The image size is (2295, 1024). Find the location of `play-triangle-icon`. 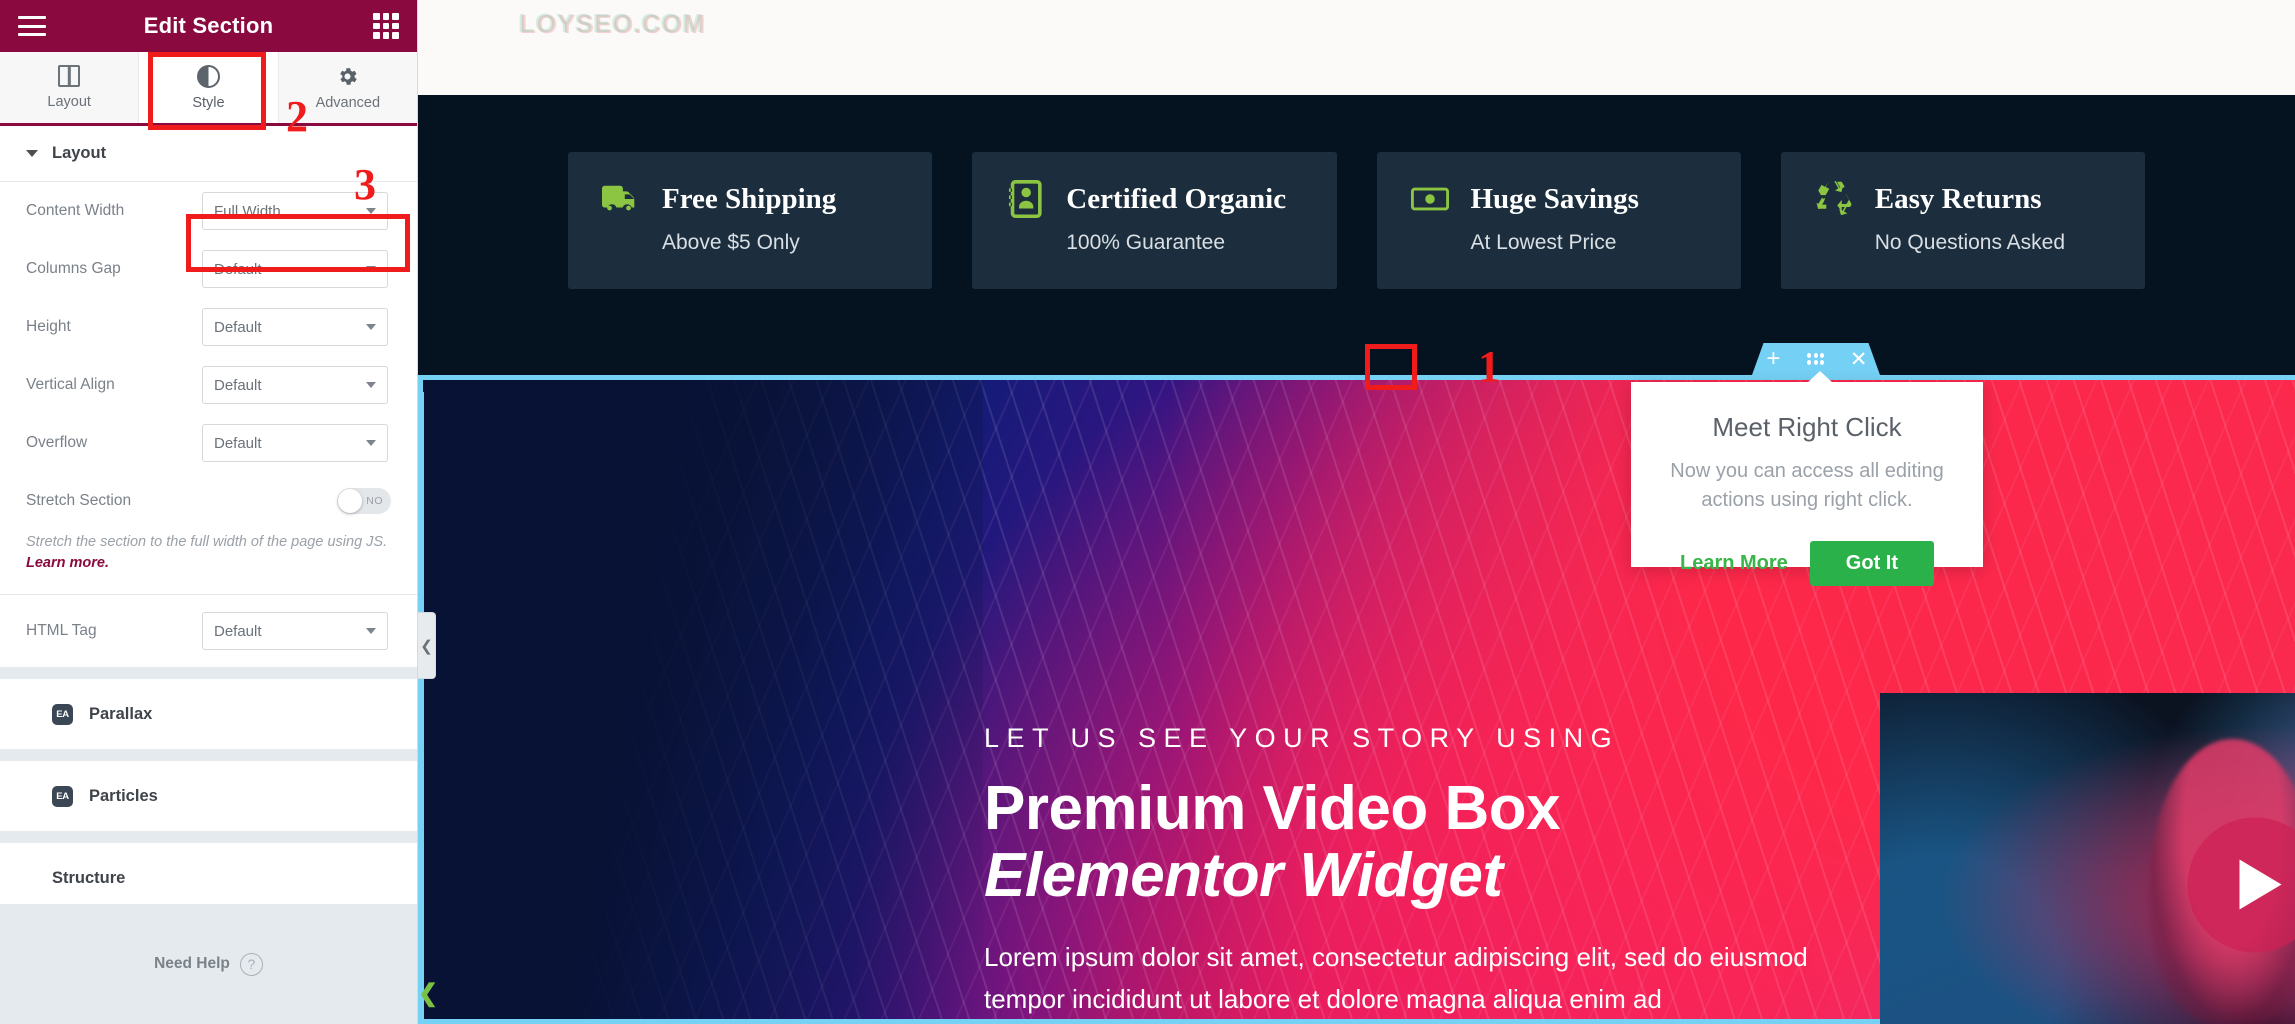

play-triangle-icon is located at coordinates (2260, 884).